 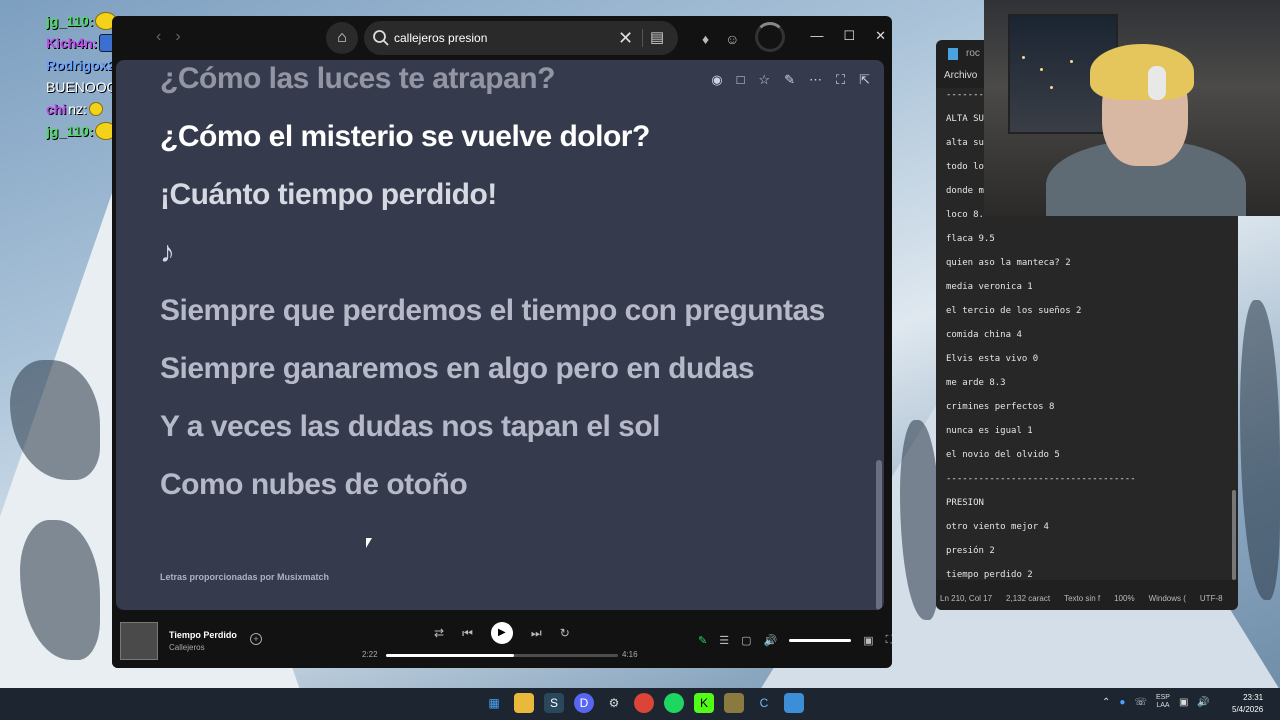 What do you see at coordinates (502, 655) in the screenshot?
I see `progress-bar` at bounding box center [502, 655].